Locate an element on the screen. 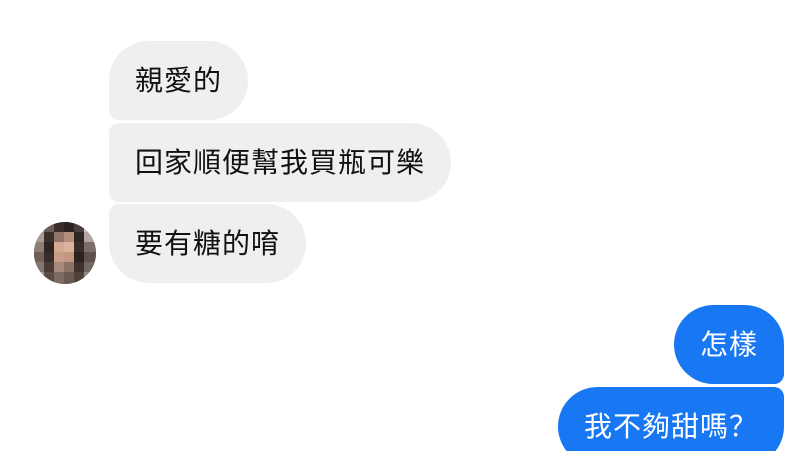 This screenshot has width=794, height=451. outgoing-message-bubble: 怎樣 is located at coordinates (728, 344).